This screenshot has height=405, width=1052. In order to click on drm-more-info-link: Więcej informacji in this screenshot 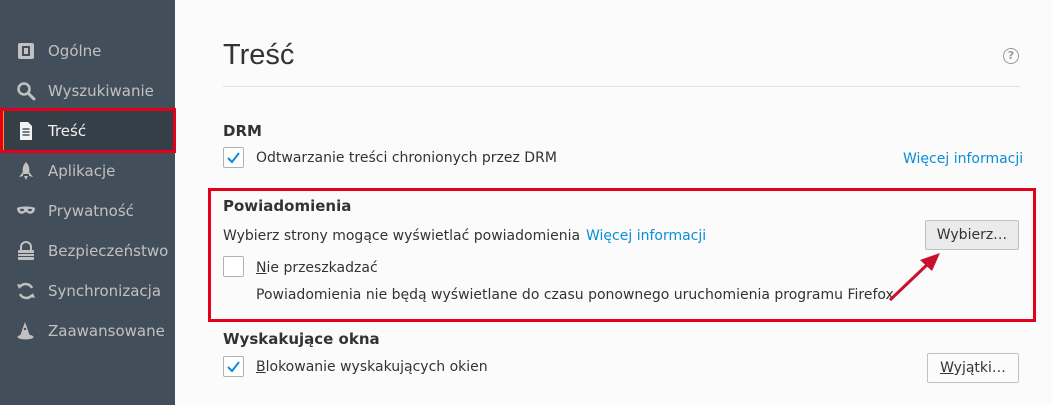, I will do `click(963, 159)`.